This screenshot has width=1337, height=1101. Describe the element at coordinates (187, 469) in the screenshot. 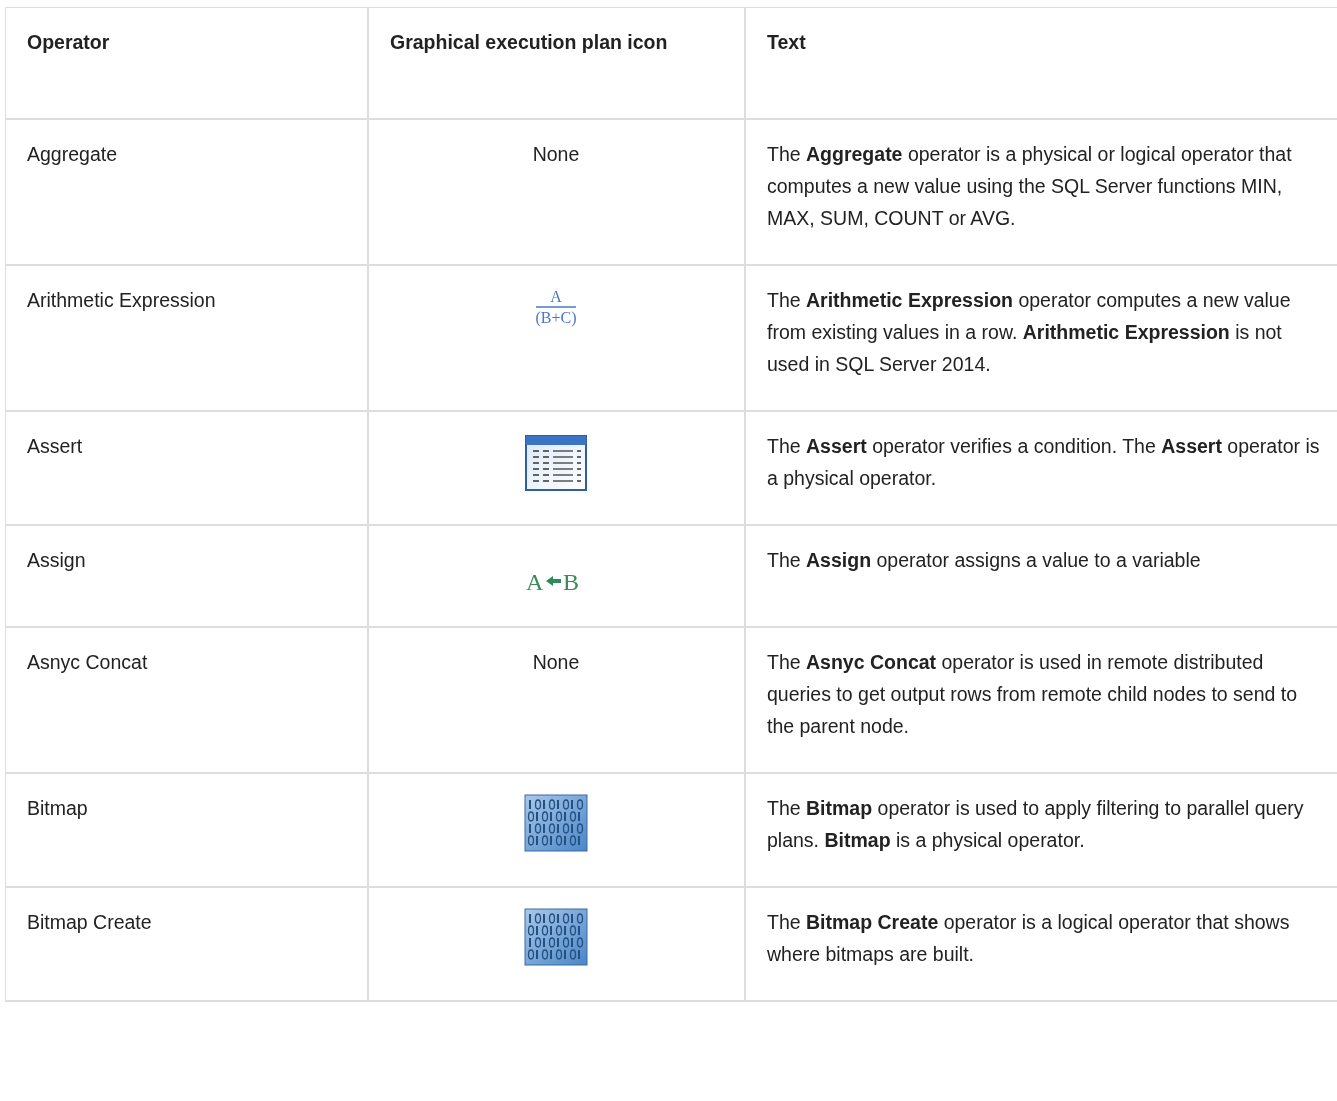

I see `table-cell: Assert` at that location.